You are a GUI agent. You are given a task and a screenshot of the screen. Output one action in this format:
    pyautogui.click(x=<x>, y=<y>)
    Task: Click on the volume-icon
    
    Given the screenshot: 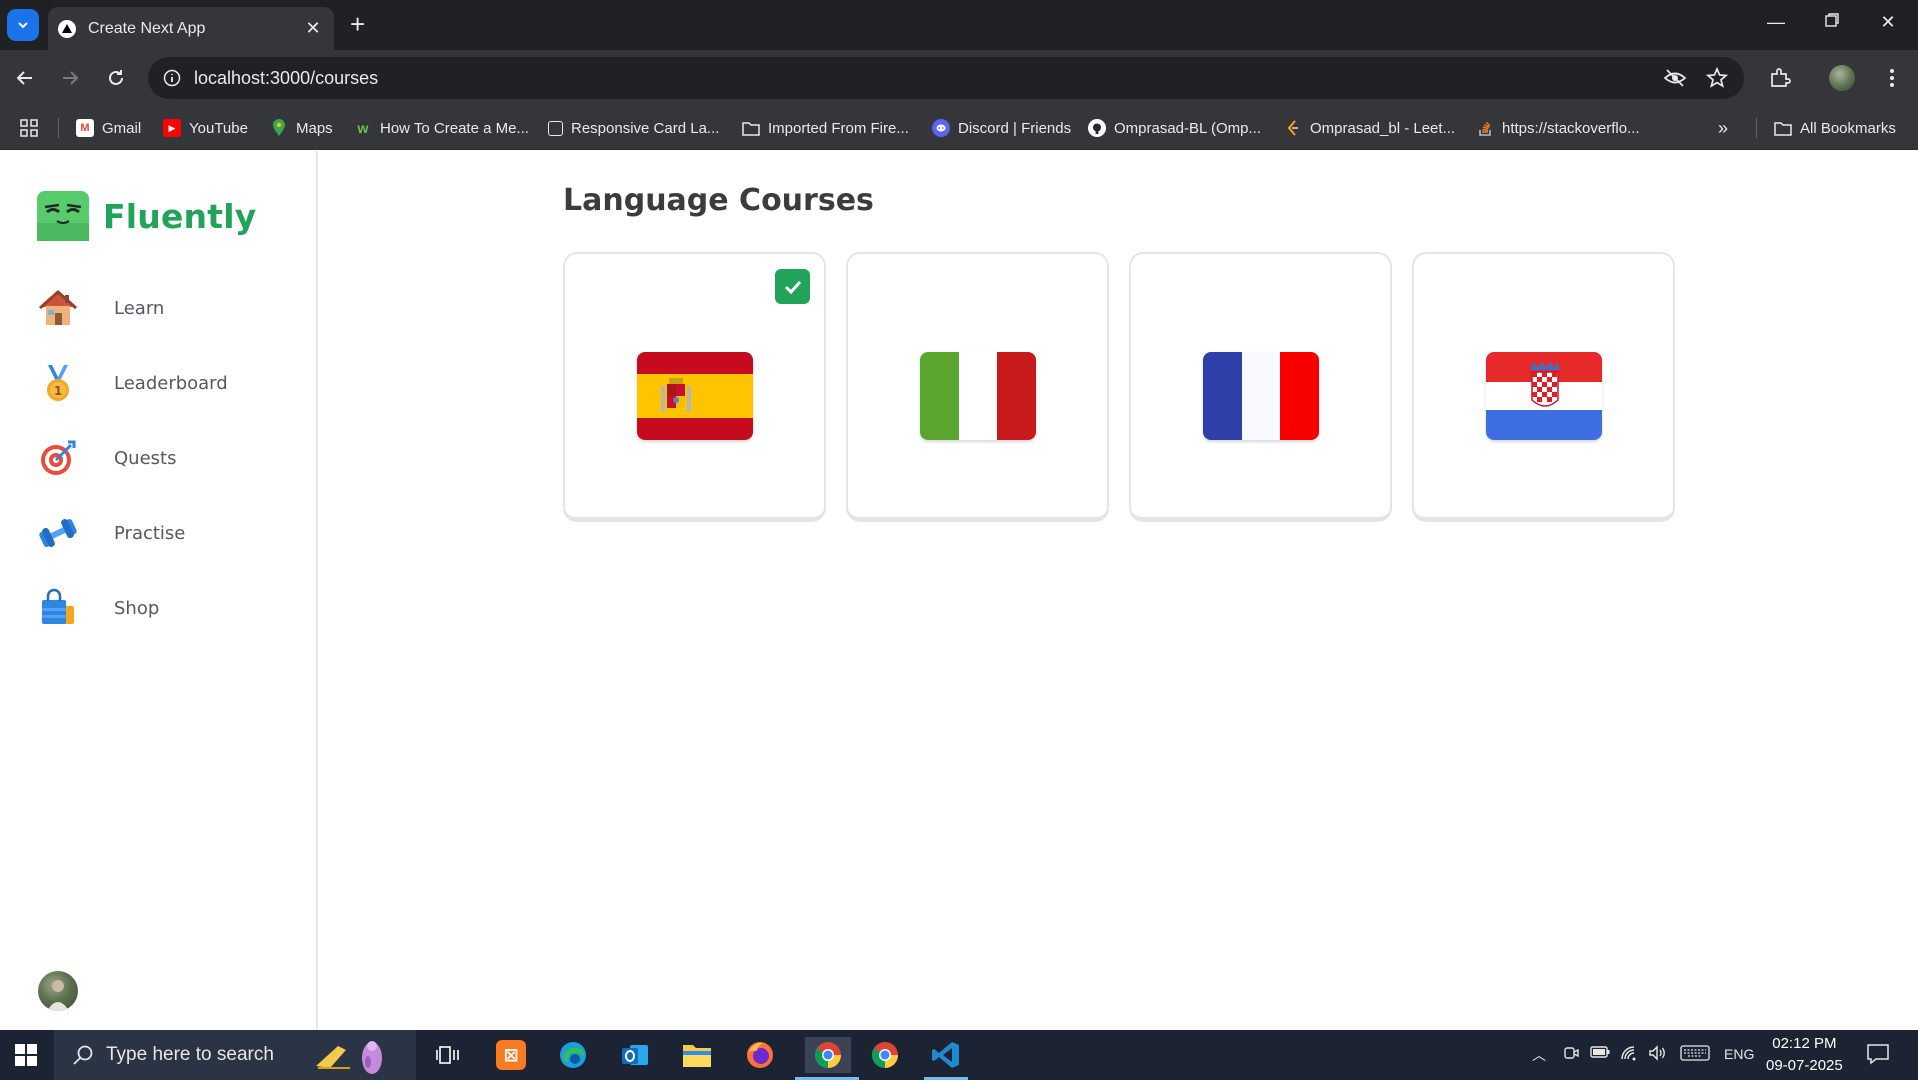 What is the action you would take?
    pyautogui.click(x=1658, y=1054)
    